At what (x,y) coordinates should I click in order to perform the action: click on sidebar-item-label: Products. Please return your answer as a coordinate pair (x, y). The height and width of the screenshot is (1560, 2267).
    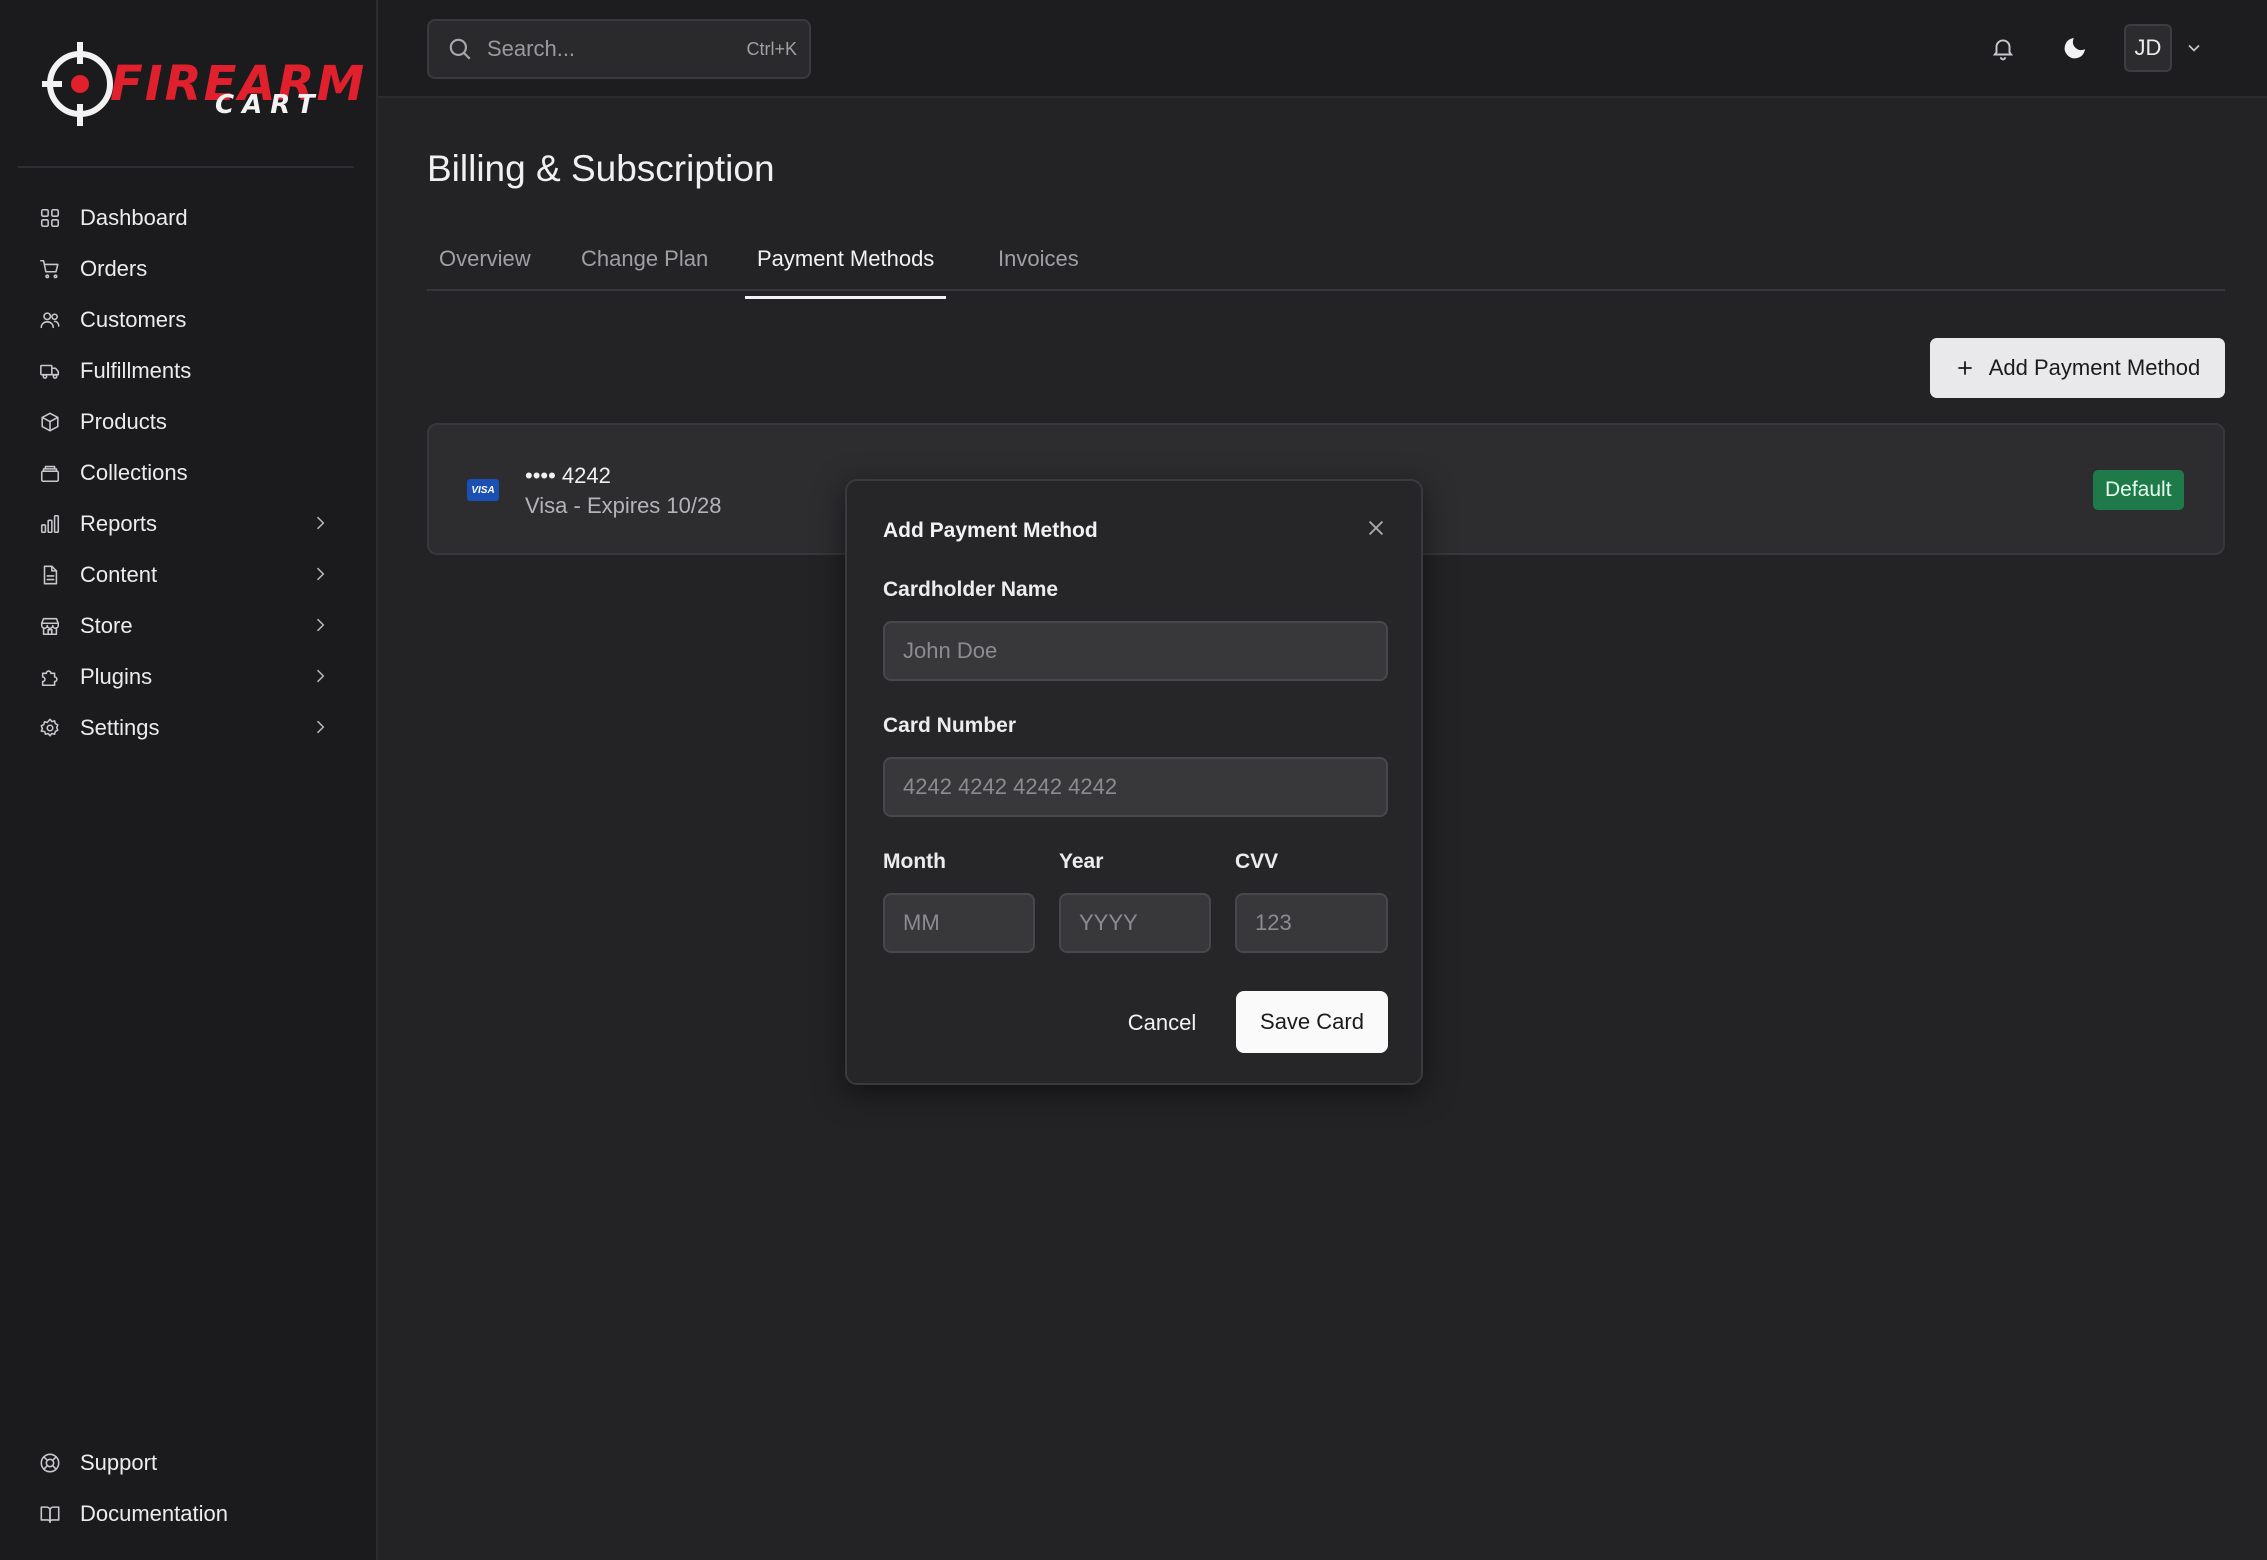
    Looking at the image, I should click on (123, 421).